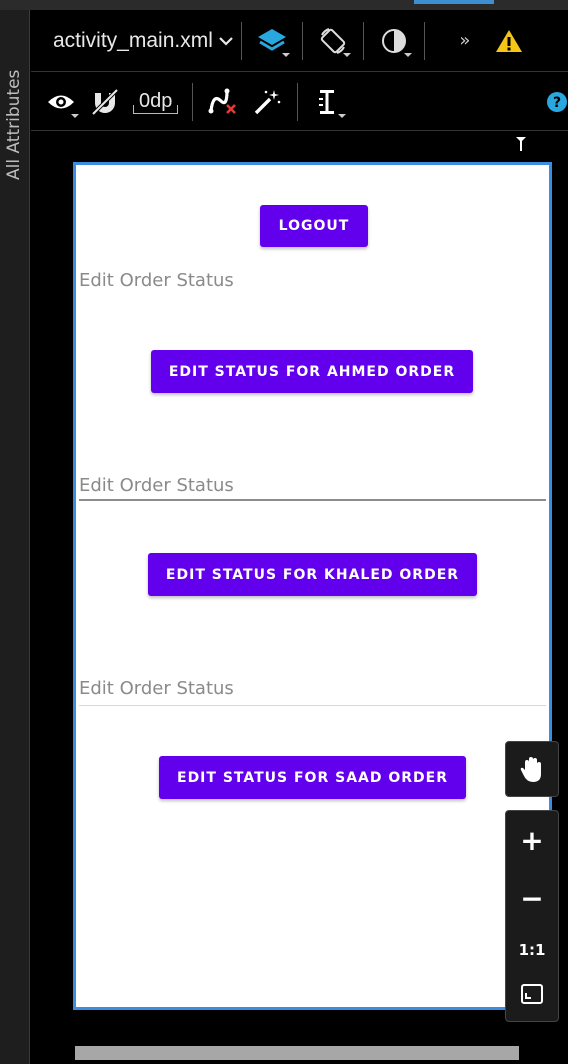 This screenshot has width=568, height=1064. What do you see at coordinates (532, 950) in the screenshot?
I see `zoom-actual-size-button: 1:1` at bounding box center [532, 950].